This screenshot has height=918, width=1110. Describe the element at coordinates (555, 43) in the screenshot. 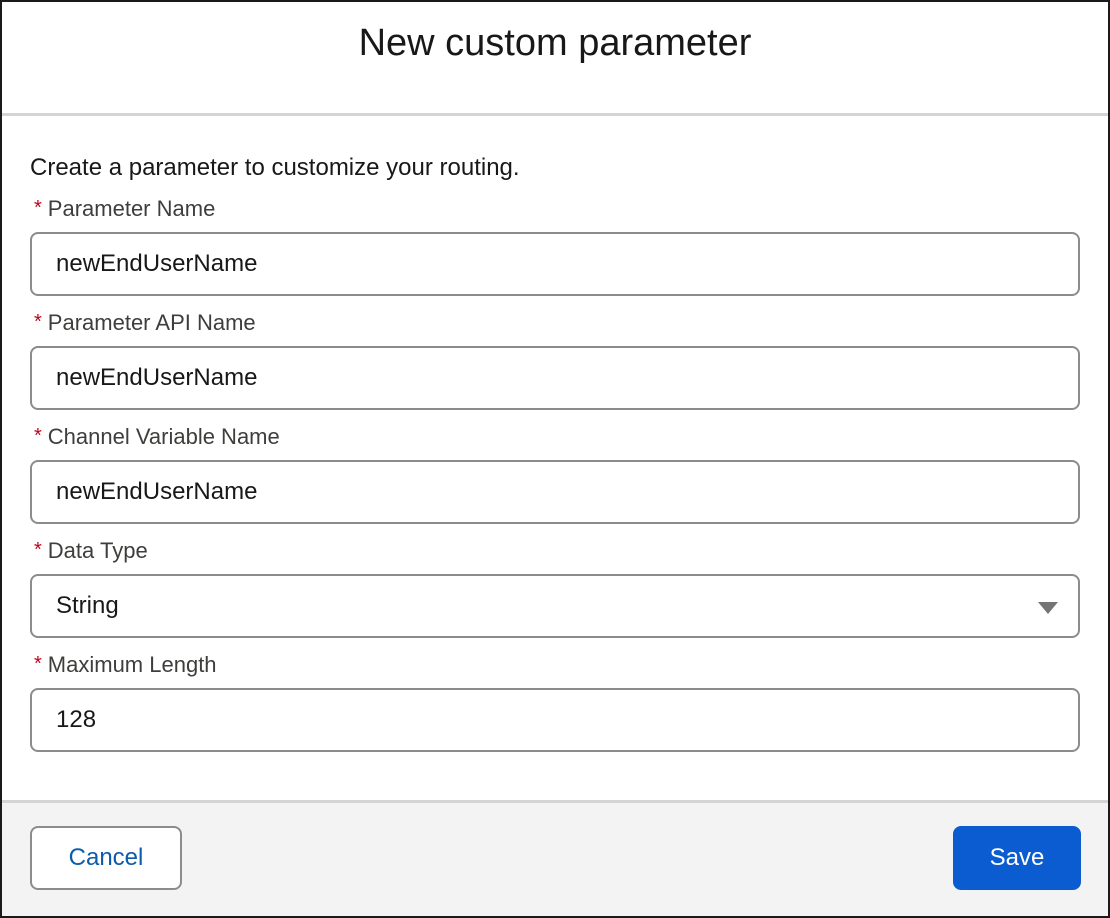

I see `modal-title: New custom parameter` at that location.